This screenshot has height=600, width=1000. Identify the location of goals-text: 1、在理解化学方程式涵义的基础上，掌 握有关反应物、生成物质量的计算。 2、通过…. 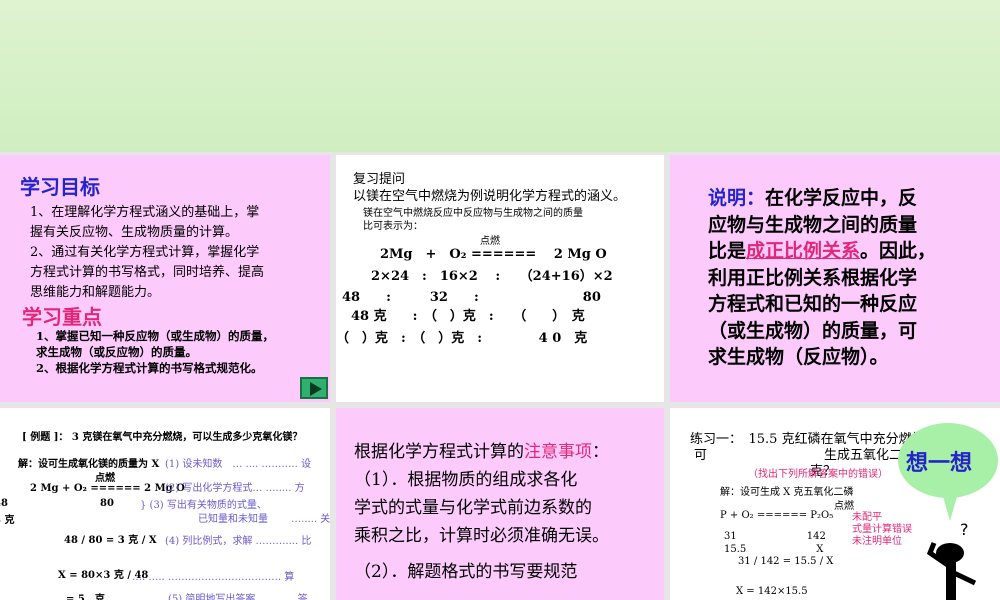
(147, 253).